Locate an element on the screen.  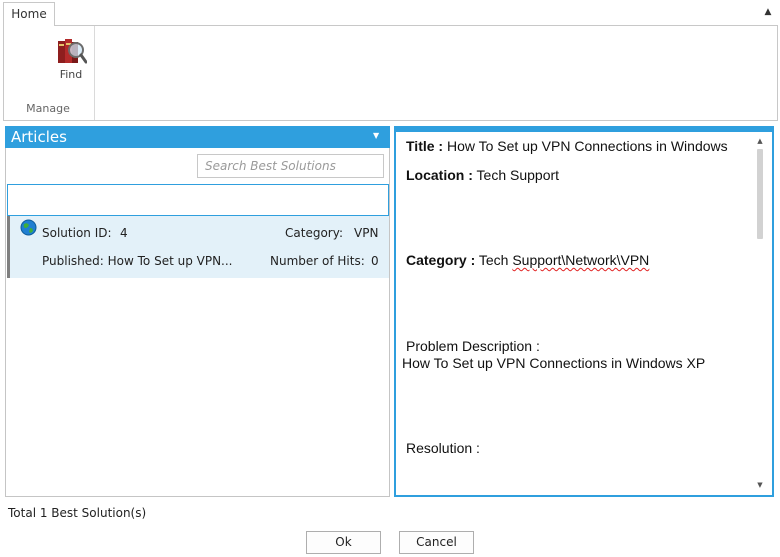
cancel-button: Cancel is located at coordinates (436, 542).